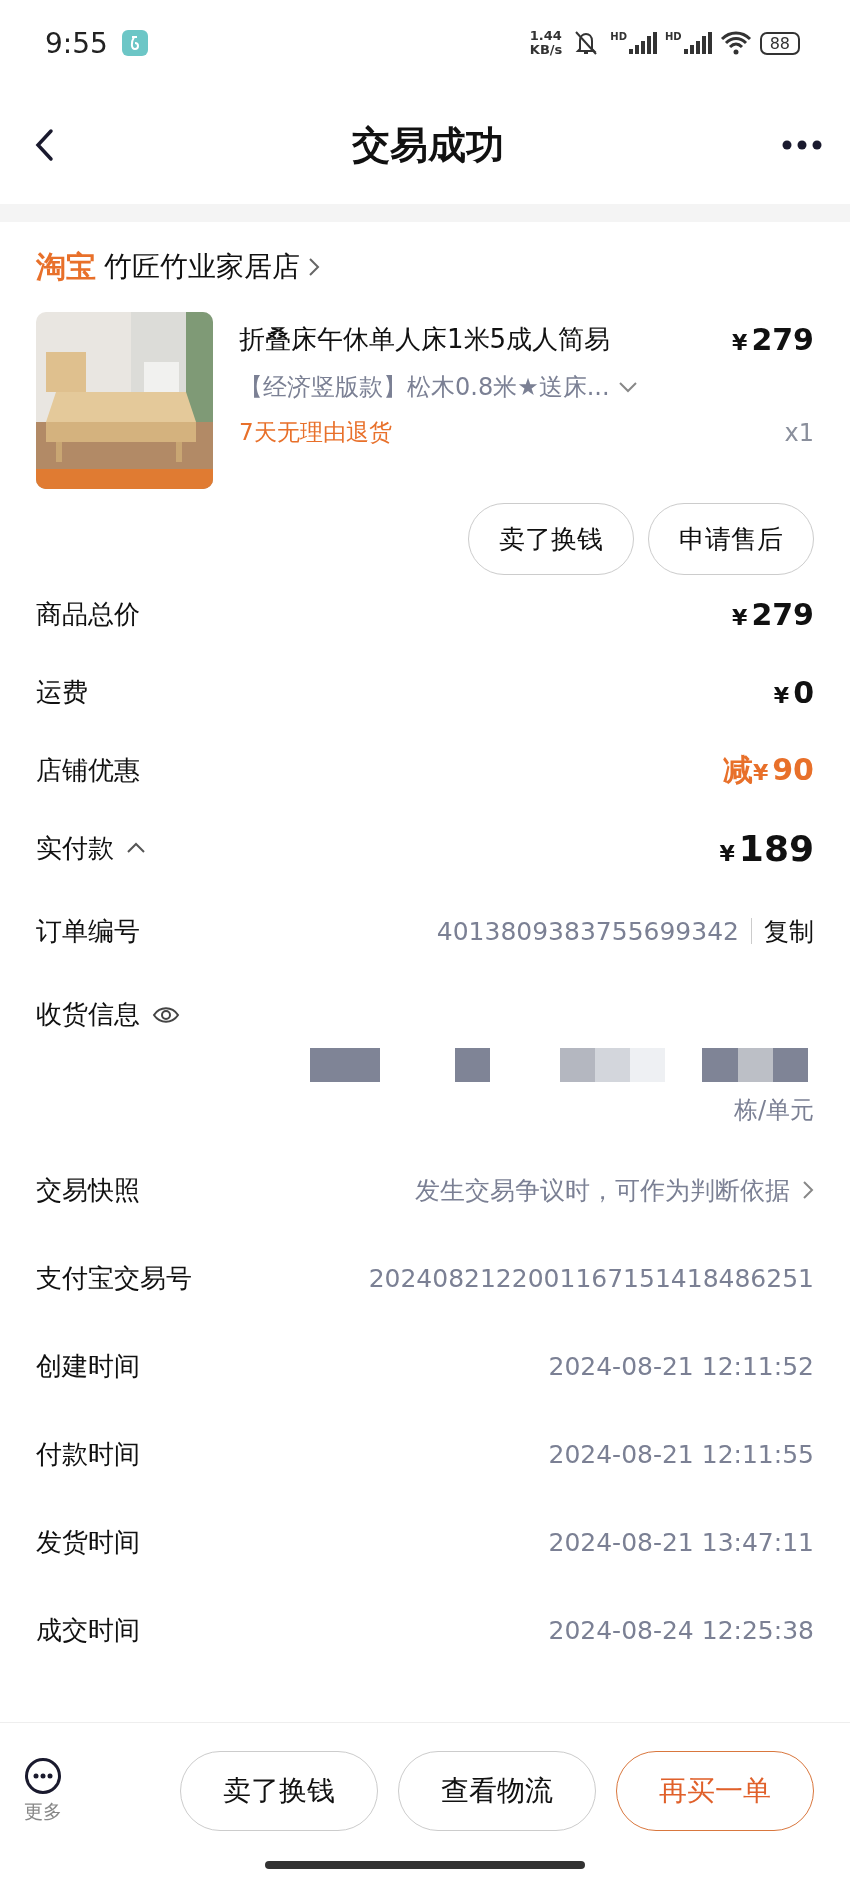 The image size is (850, 1889). What do you see at coordinates (88, 1366) in the screenshot?
I see `row-label: 创建时间` at bounding box center [88, 1366].